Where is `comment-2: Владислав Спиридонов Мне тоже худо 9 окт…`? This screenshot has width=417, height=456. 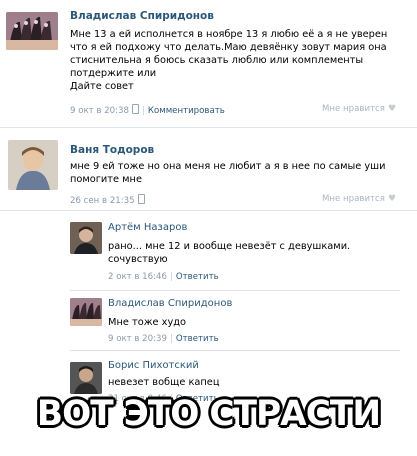
comment-2: Владислав Спиридонов Мне тоже худо 9 окт… is located at coordinates (208, 321).